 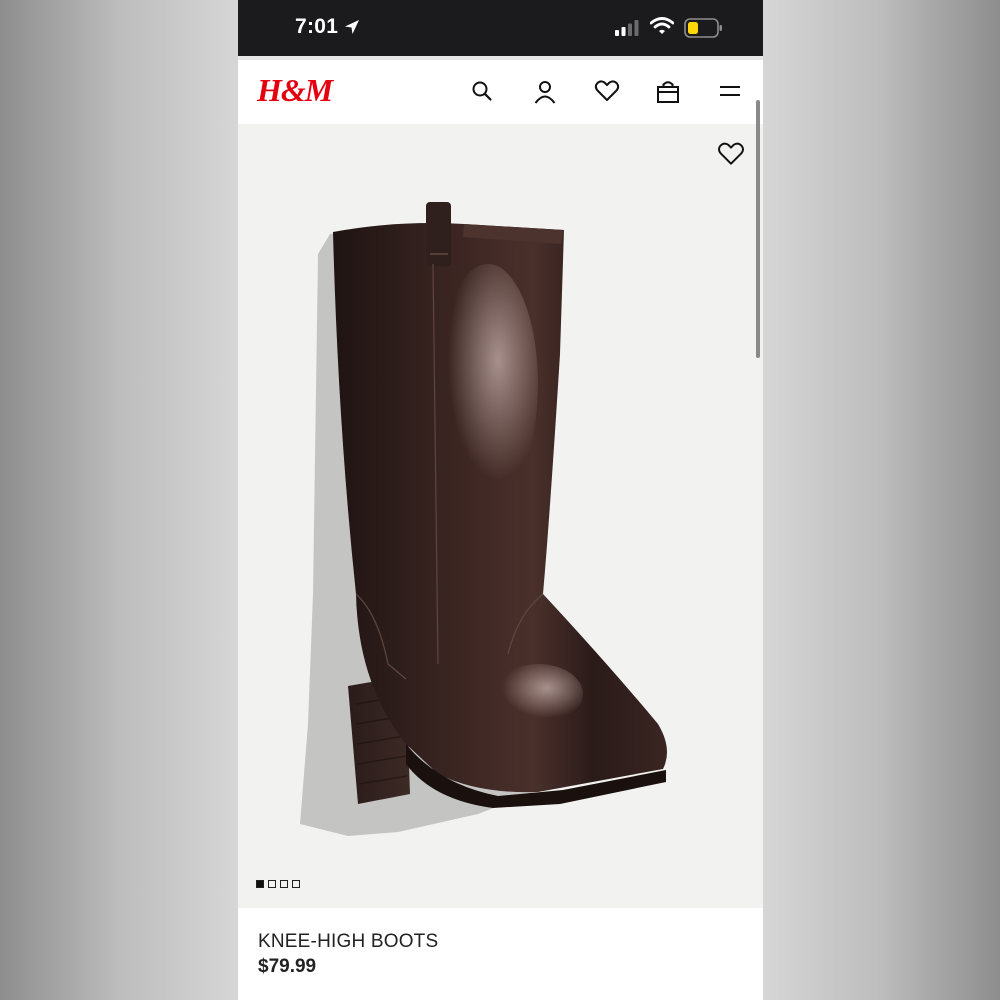 What do you see at coordinates (545, 92) in the screenshot?
I see `account-icon` at bounding box center [545, 92].